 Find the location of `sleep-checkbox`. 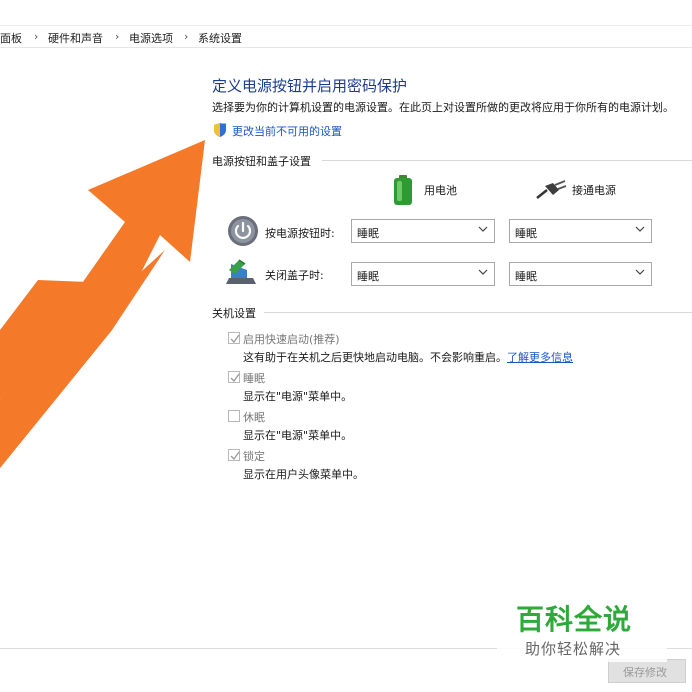

sleep-checkbox is located at coordinates (234, 377).